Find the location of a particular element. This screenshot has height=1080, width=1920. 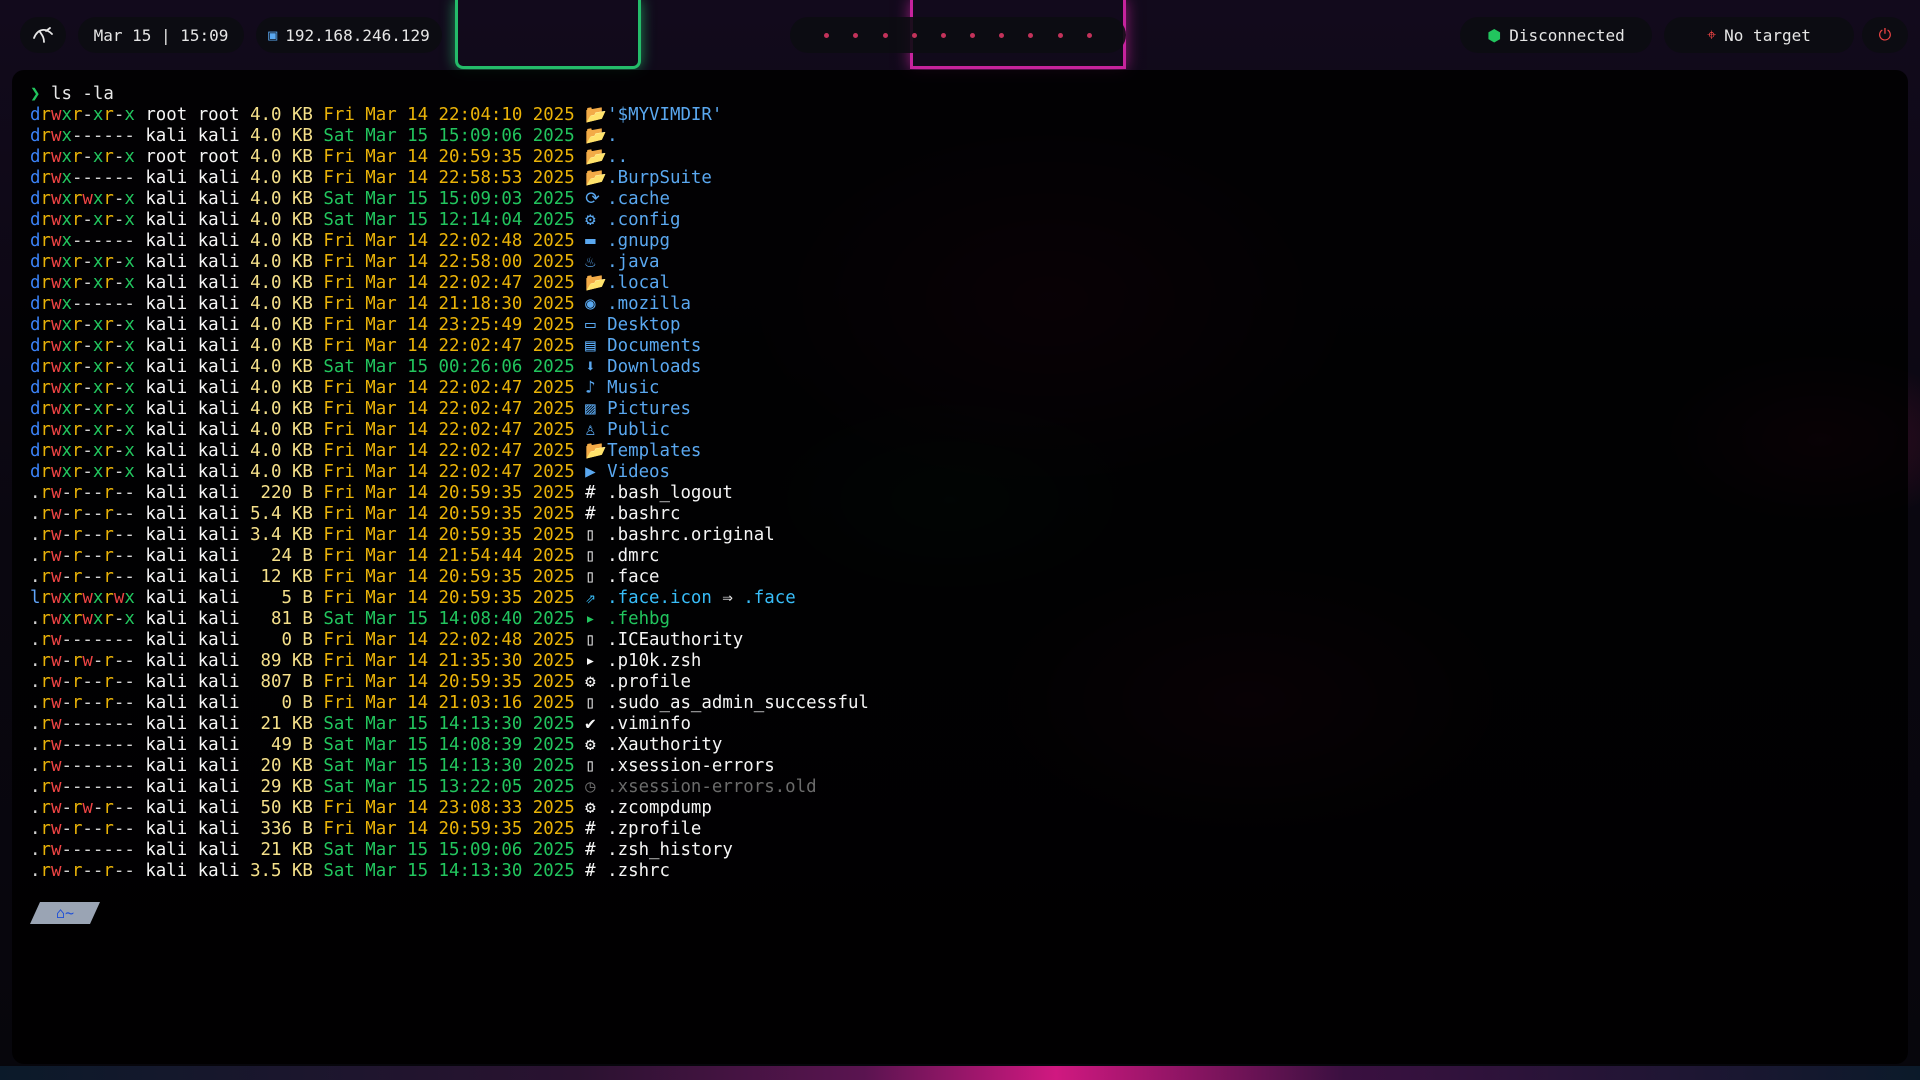

target-widget: ⌖ No target is located at coordinates (1759, 35).